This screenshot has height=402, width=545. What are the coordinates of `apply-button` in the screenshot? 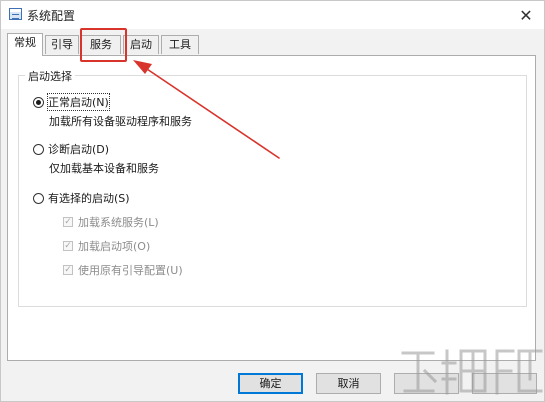 It's located at (426, 383).